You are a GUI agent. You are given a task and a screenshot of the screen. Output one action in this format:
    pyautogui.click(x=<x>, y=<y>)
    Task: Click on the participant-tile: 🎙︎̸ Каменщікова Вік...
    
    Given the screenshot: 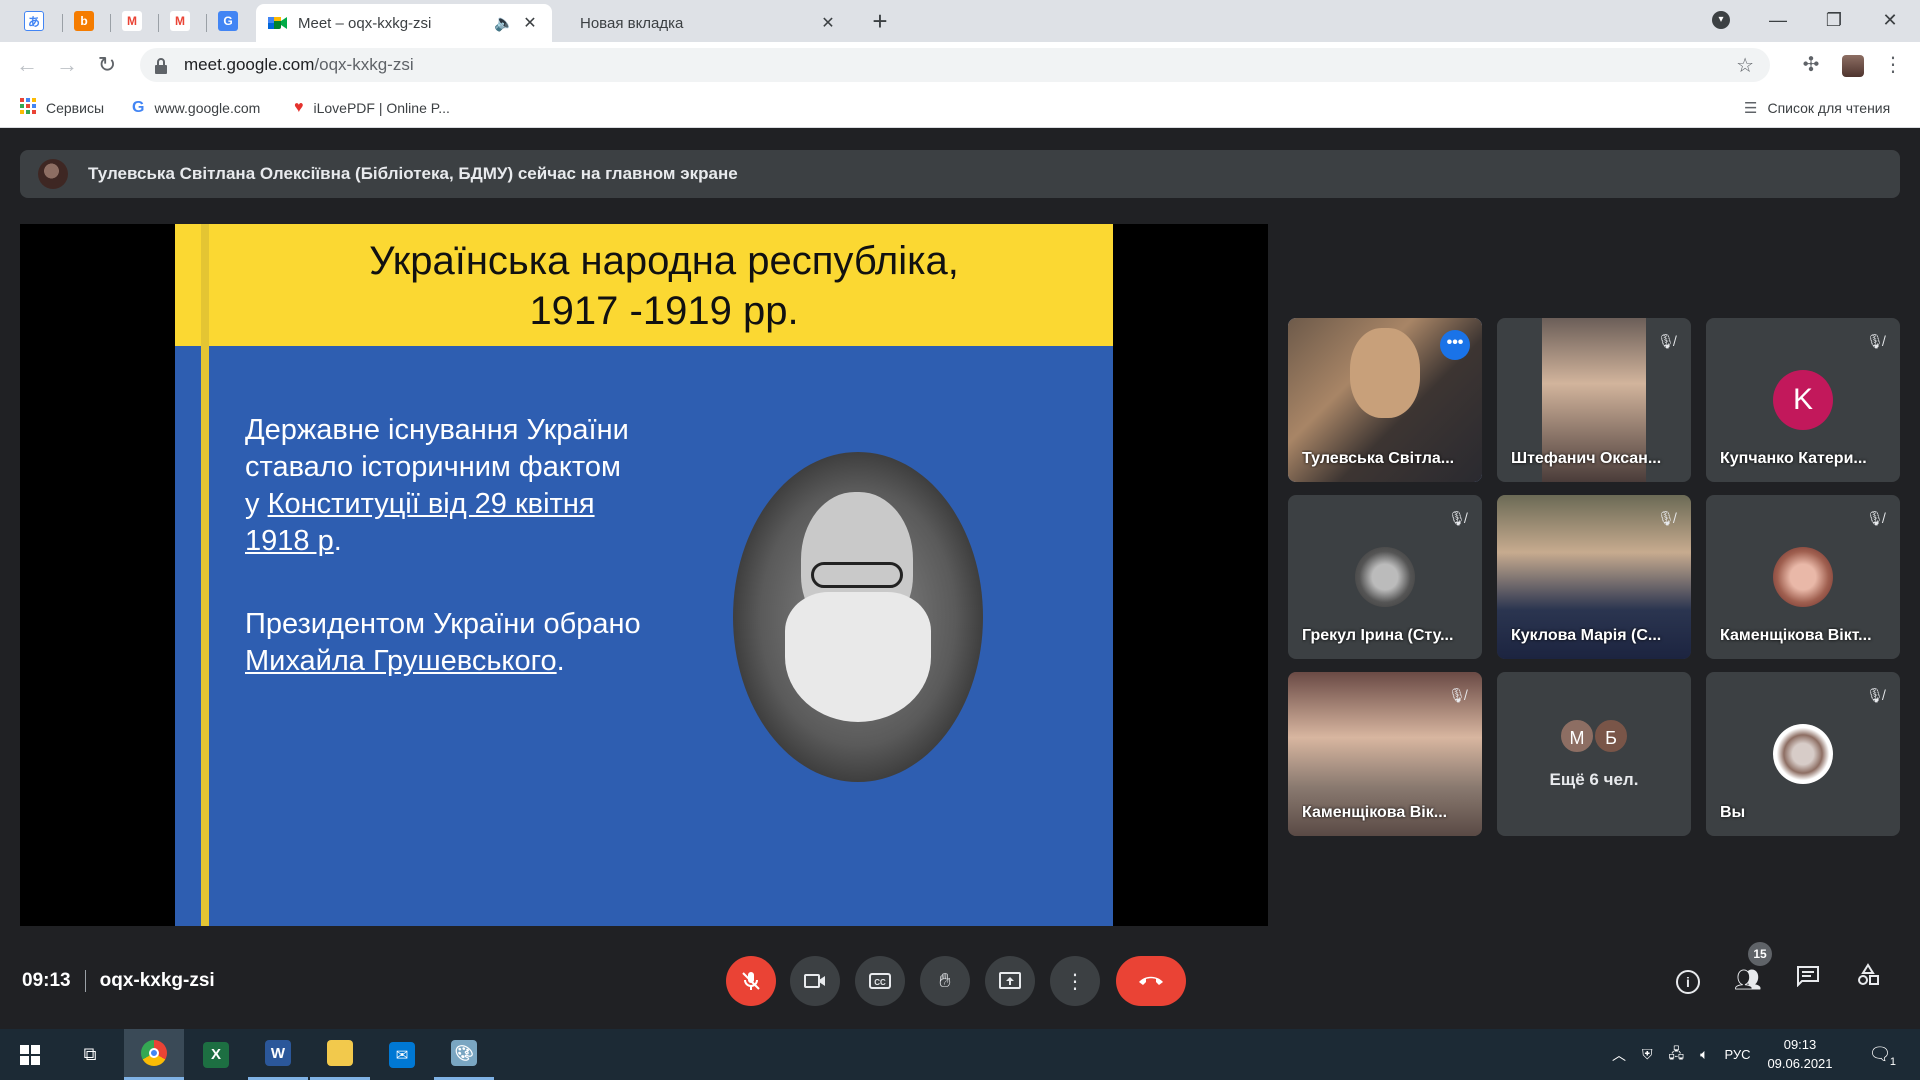 What is the action you would take?
    pyautogui.click(x=1385, y=754)
    